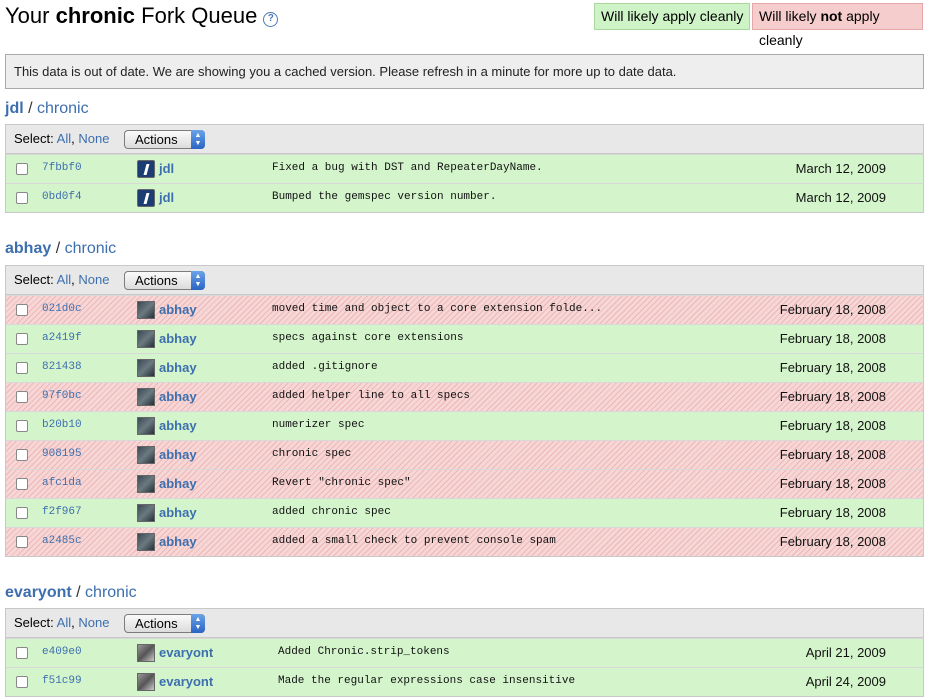 The width and height of the screenshot is (928, 697). What do you see at coordinates (271, 19) in the screenshot?
I see `help-icon: ?` at bounding box center [271, 19].